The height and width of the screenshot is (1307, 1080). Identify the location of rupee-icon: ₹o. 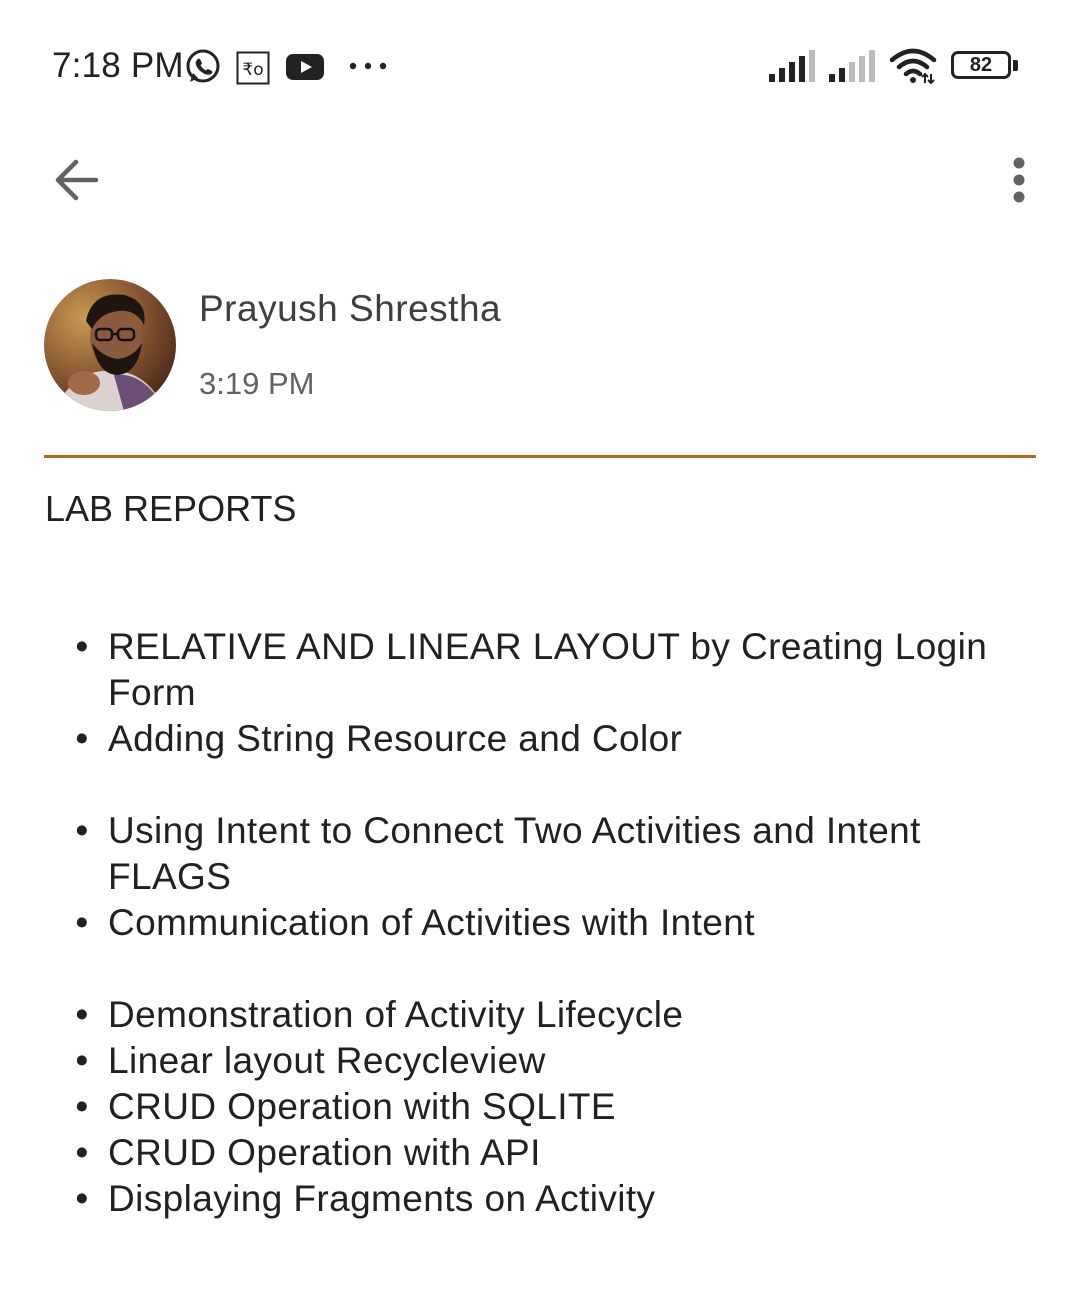
(253, 68).